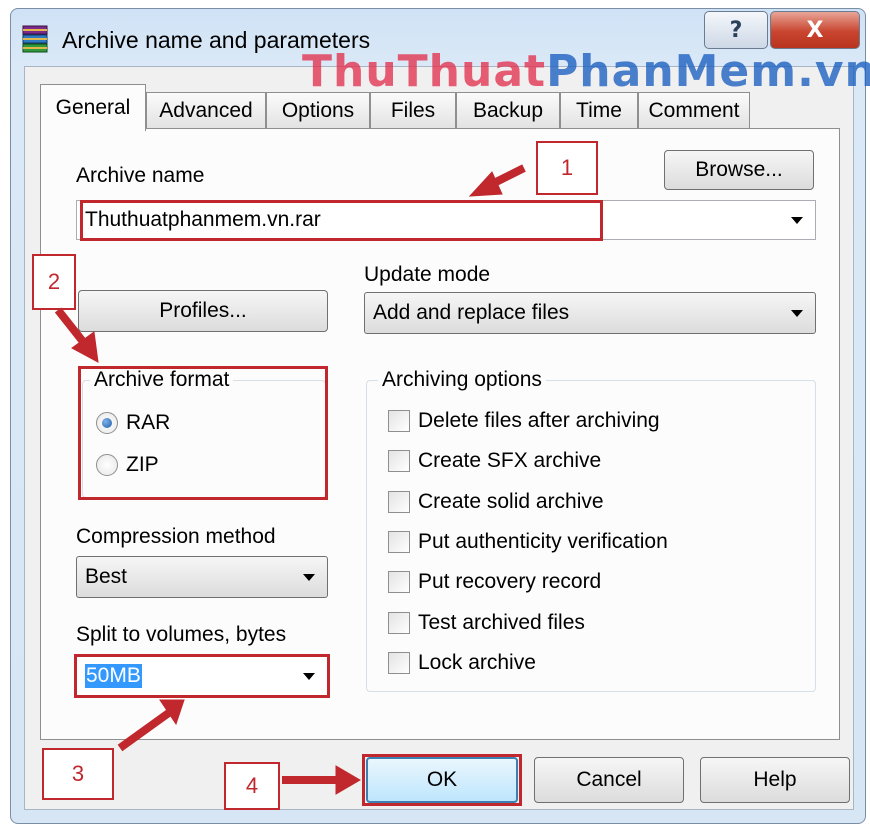  Describe the element at coordinates (775, 780) in the screenshot. I see `help-button: Help` at that location.